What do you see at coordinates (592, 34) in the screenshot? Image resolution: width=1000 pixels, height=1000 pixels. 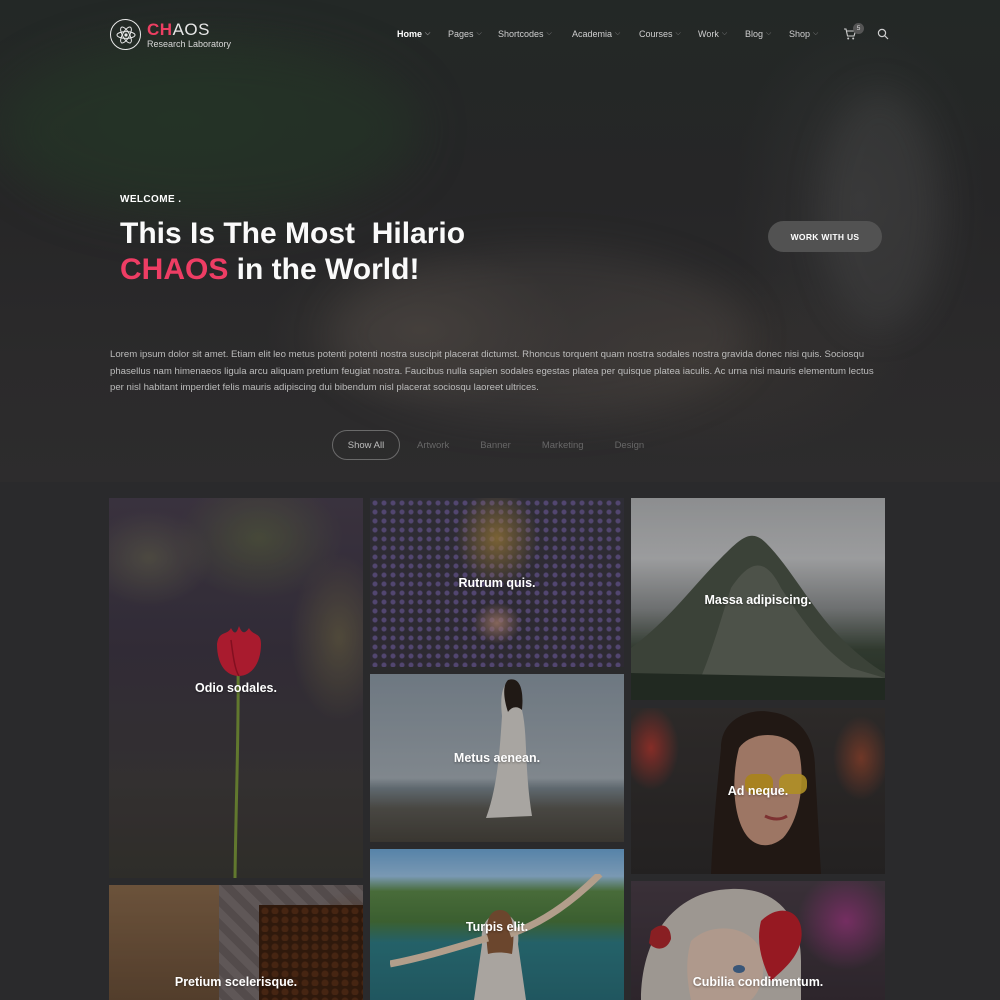 I see `nav-label: Academia` at bounding box center [592, 34].